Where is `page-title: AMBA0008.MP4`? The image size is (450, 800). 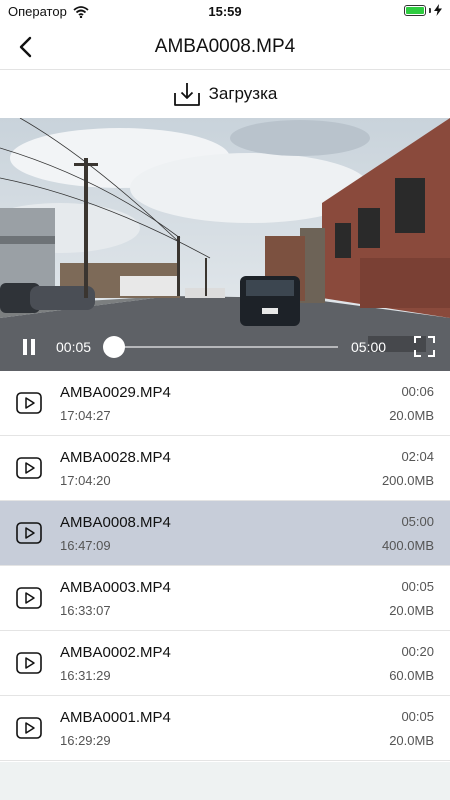
page-title: AMBA0008.MP4 is located at coordinates (225, 46).